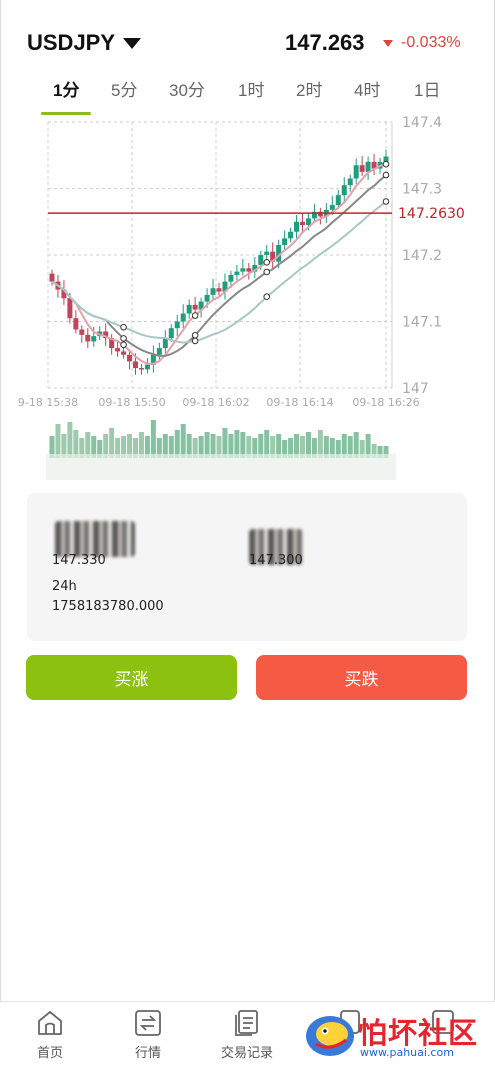 Image resolution: width=495 pixels, height=1065 pixels. What do you see at coordinates (50, 1034) in the screenshot?
I see `nav-item-home: 首页` at bounding box center [50, 1034].